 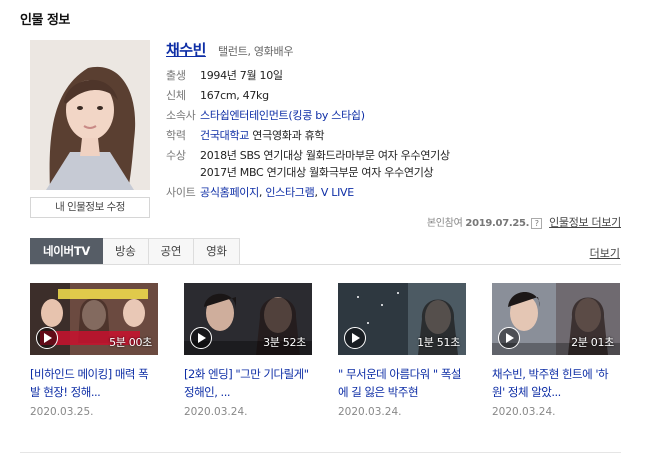 What do you see at coordinates (181, 192) in the screenshot?
I see `info-label: 사이트` at bounding box center [181, 192].